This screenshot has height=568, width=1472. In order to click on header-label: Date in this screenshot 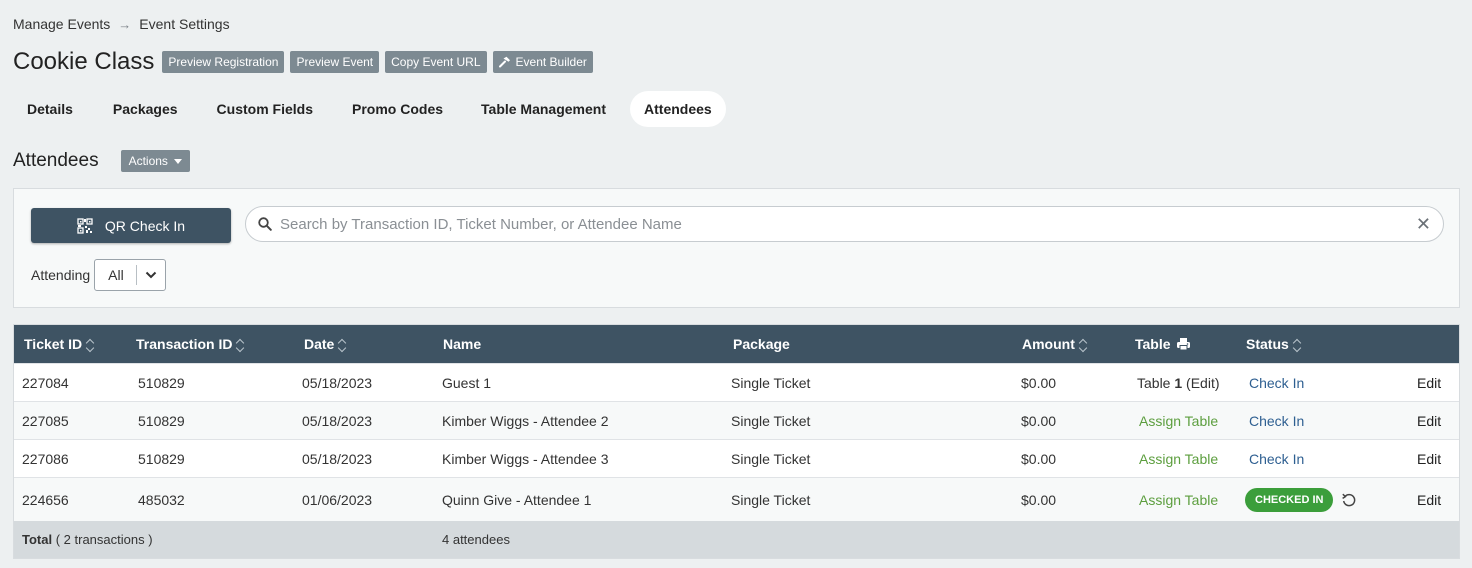, I will do `click(319, 344)`.